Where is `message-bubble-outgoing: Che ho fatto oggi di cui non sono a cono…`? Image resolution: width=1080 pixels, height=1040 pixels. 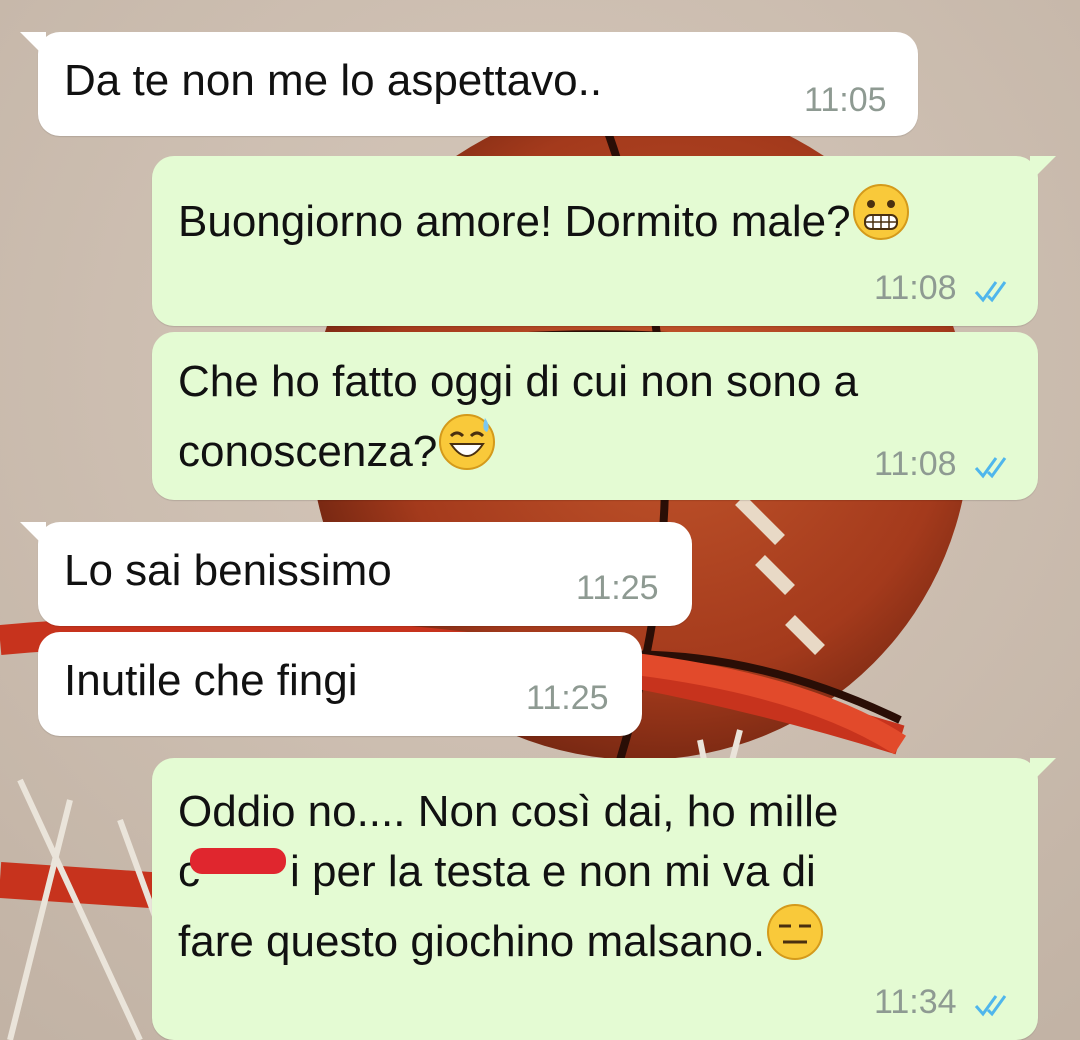
message-bubble-outgoing: Che ho fatto oggi di cui non sono a cono… is located at coordinates (595, 416).